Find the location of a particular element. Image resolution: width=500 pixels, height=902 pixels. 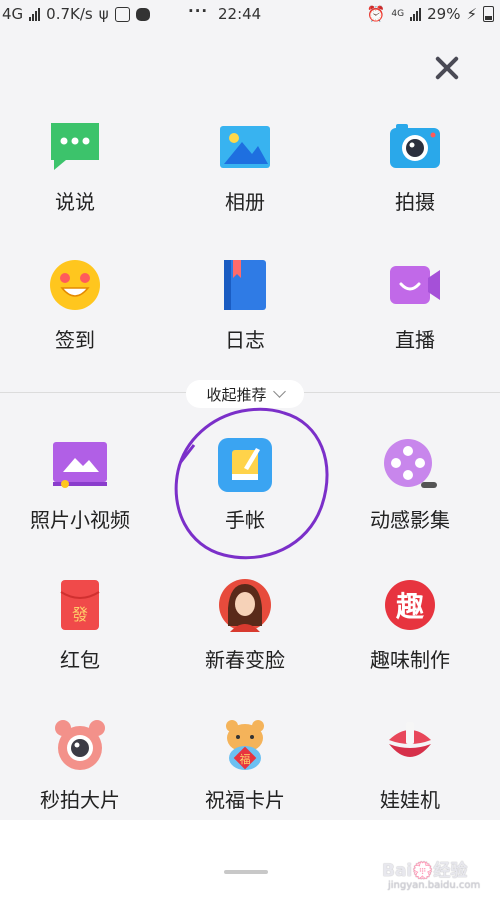

rec-item-film: 动感影集 is located at coordinates (410, 493).